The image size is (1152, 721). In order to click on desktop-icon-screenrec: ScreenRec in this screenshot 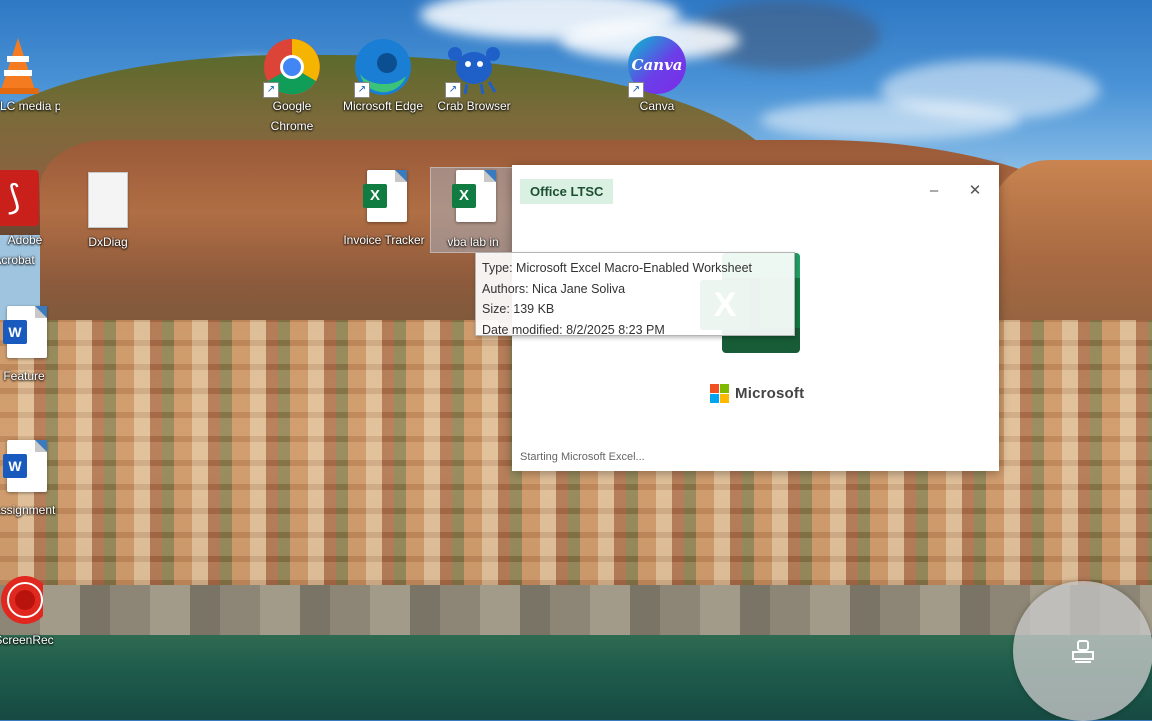, I will do `click(28, 610)`.